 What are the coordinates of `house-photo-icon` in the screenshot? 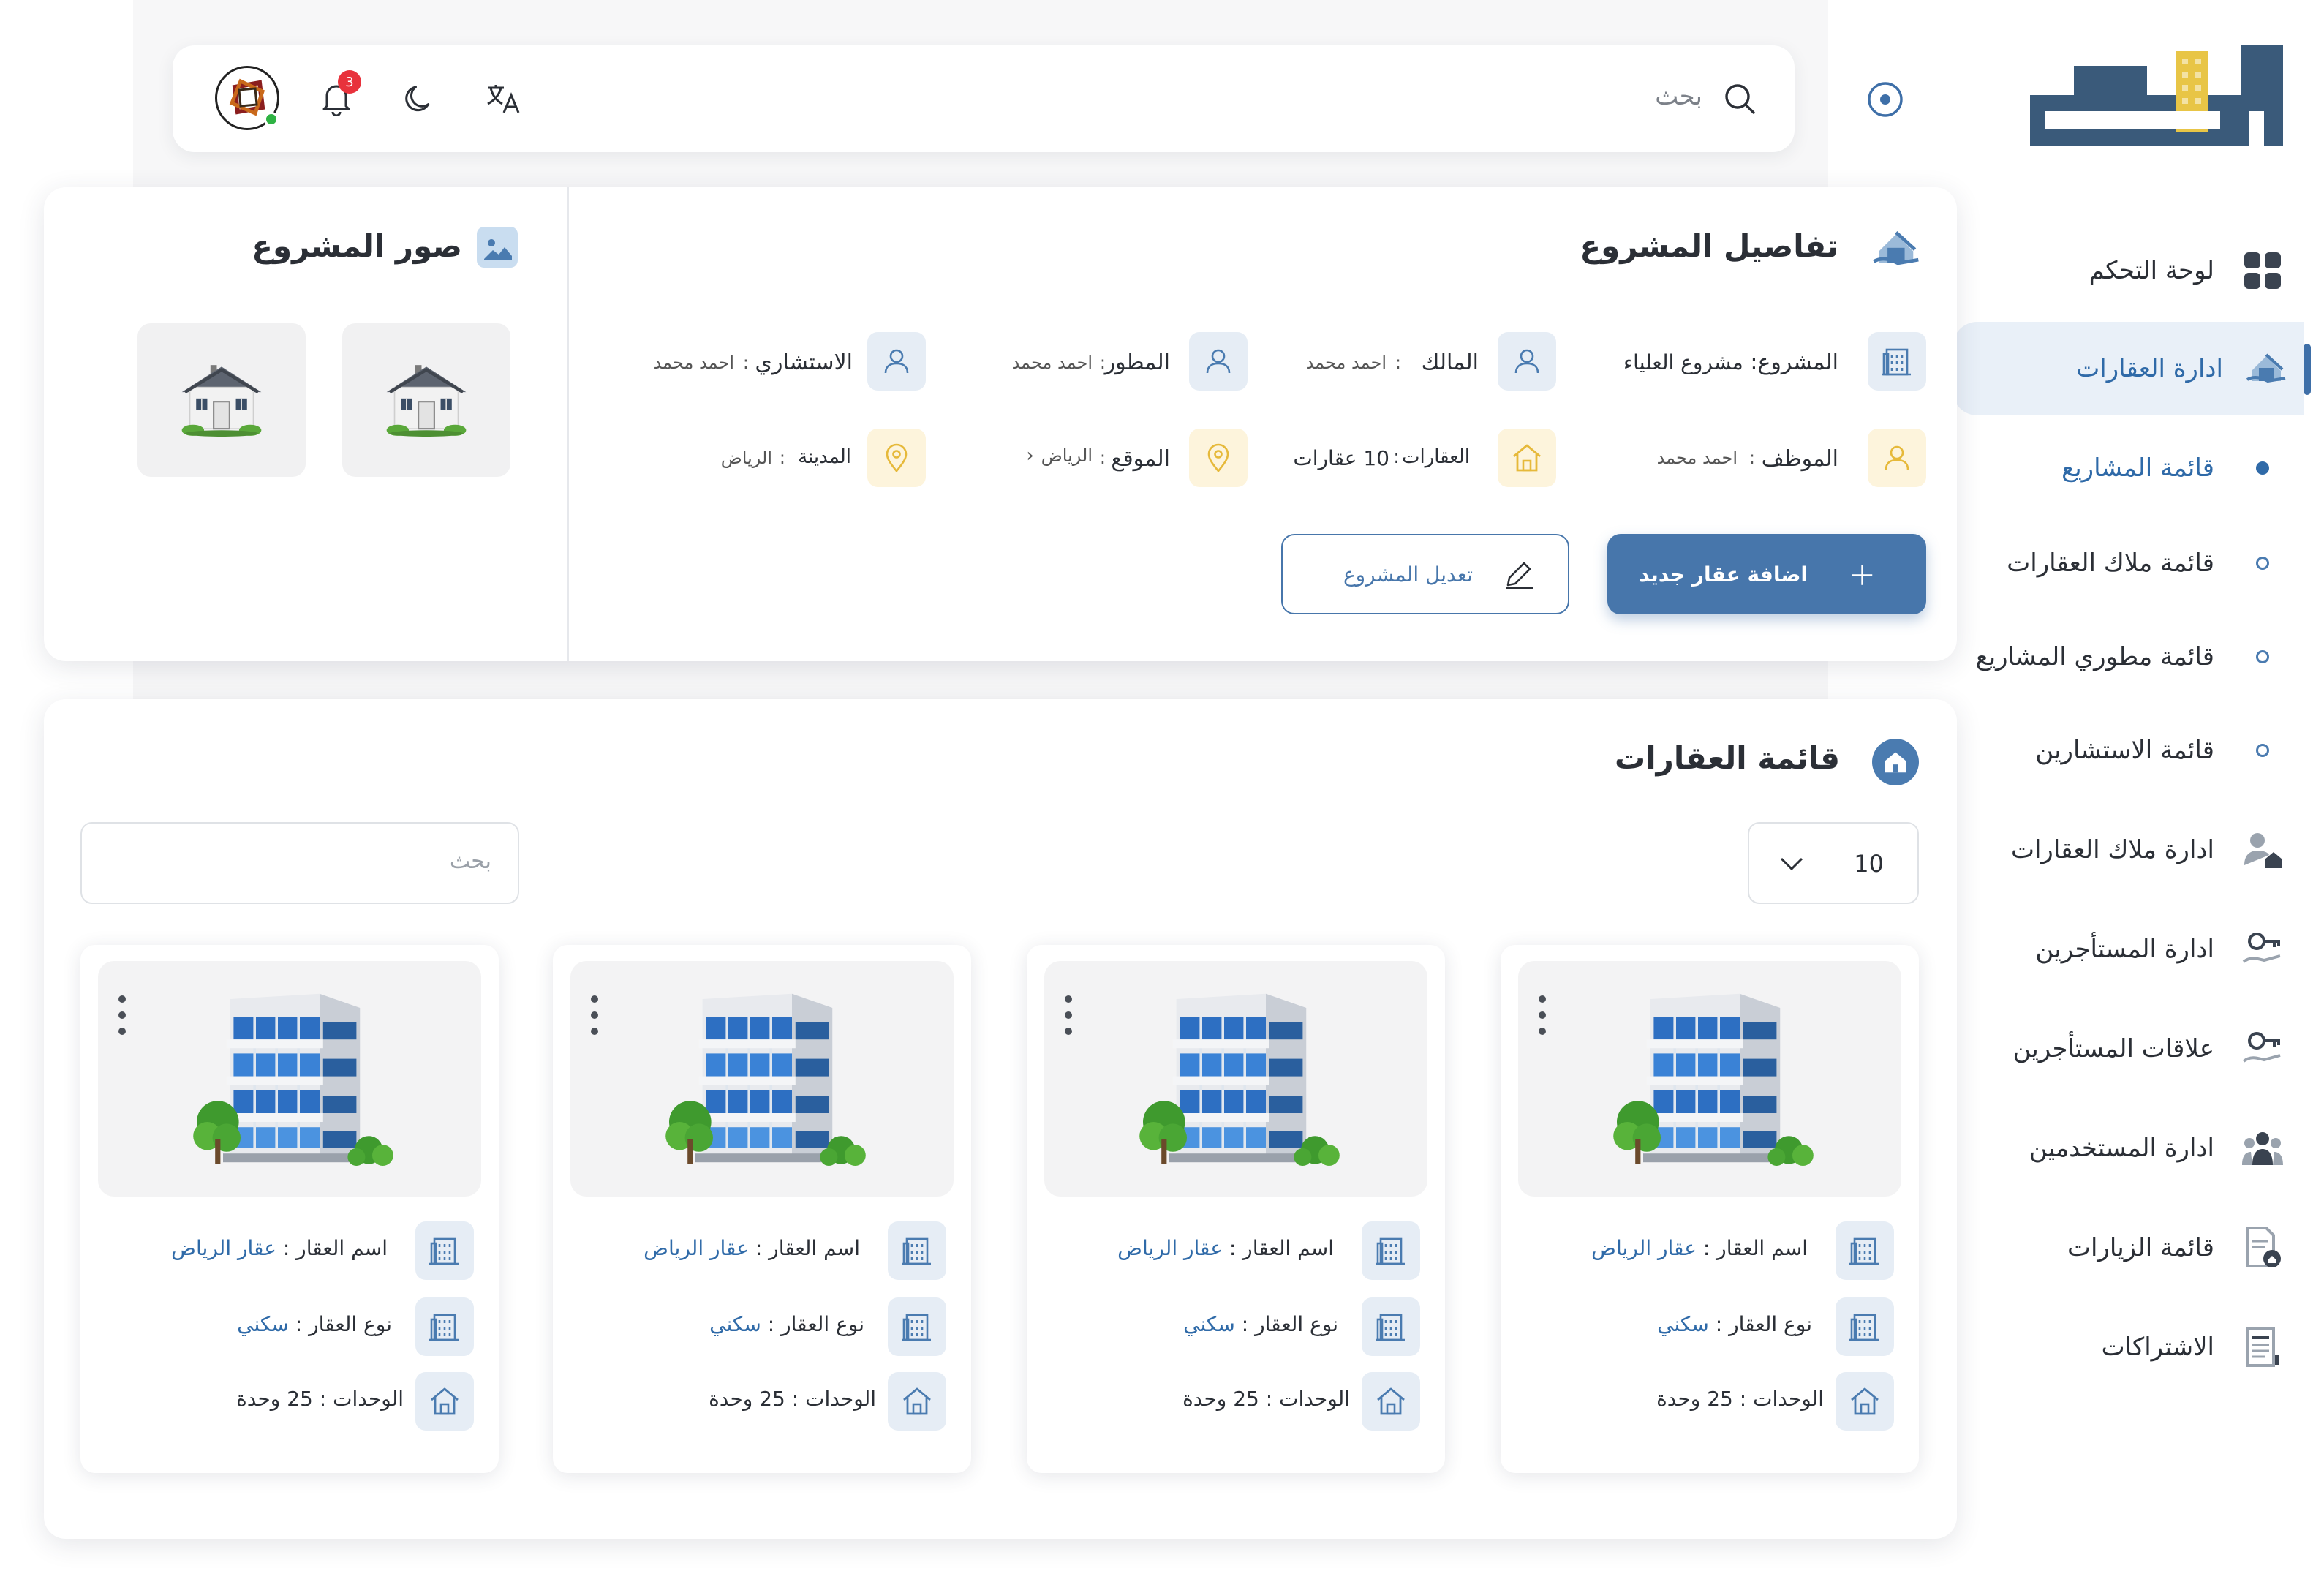 It's located at (426, 400).